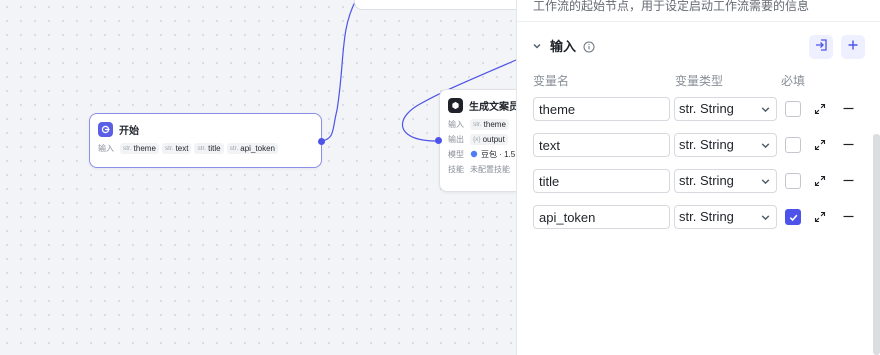 The width and height of the screenshot is (880, 355). Describe the element at coordinates (601, 109) in the screenshot. I see `variable-name-input: theme` at that location.